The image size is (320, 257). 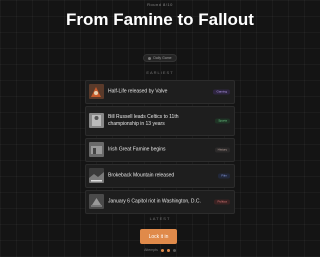 I want to click on category-badge: History, so click(x=222, y=150).